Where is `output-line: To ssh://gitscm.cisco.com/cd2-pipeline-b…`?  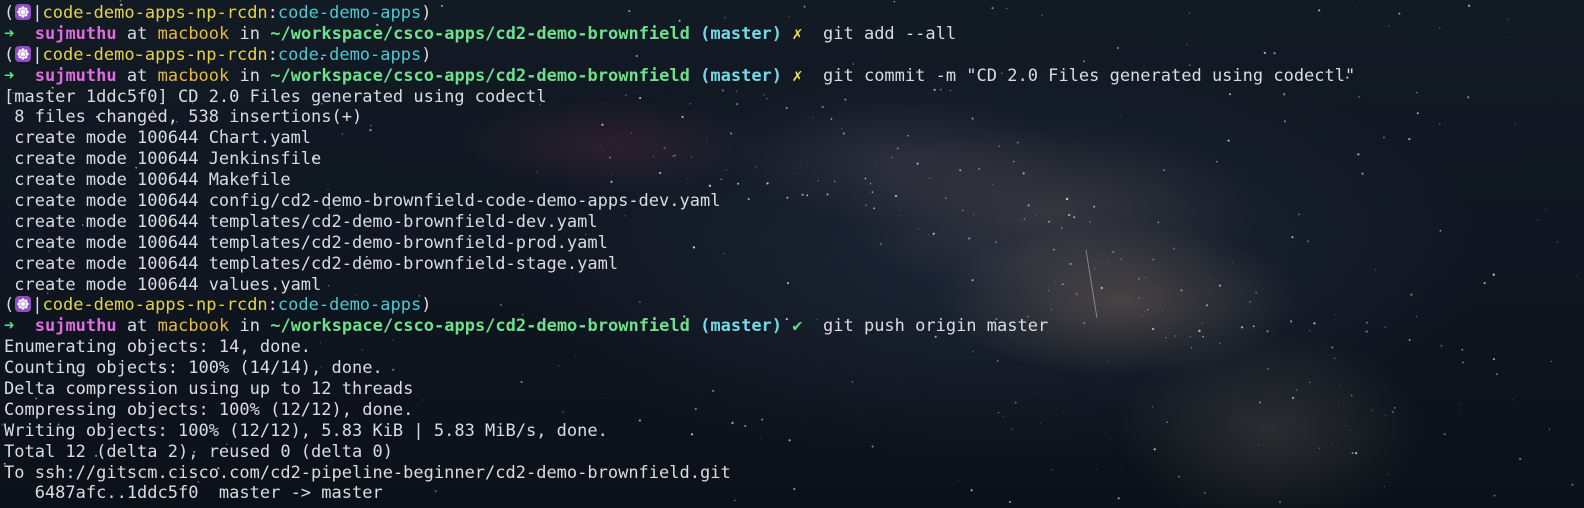 output-line: To ssh://gitscm.cisco.com/cd2-pipeline-b… is located at coordinates (367, 472).